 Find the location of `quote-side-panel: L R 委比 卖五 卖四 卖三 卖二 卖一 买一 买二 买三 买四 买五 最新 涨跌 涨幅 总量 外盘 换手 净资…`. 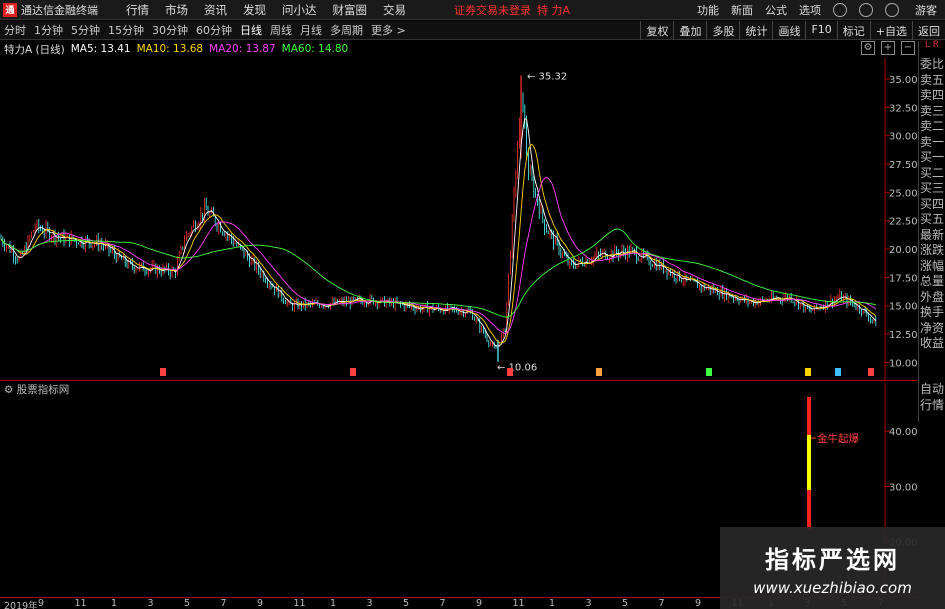

quote-side-panel: L R 委比 卖五 卖四 卖三 卖二 卖一 买一 买二 买三 买四 买五 最新 涨跌 涨幅 总量 外盘 换手 净资… is located at coordinates (931, 211).